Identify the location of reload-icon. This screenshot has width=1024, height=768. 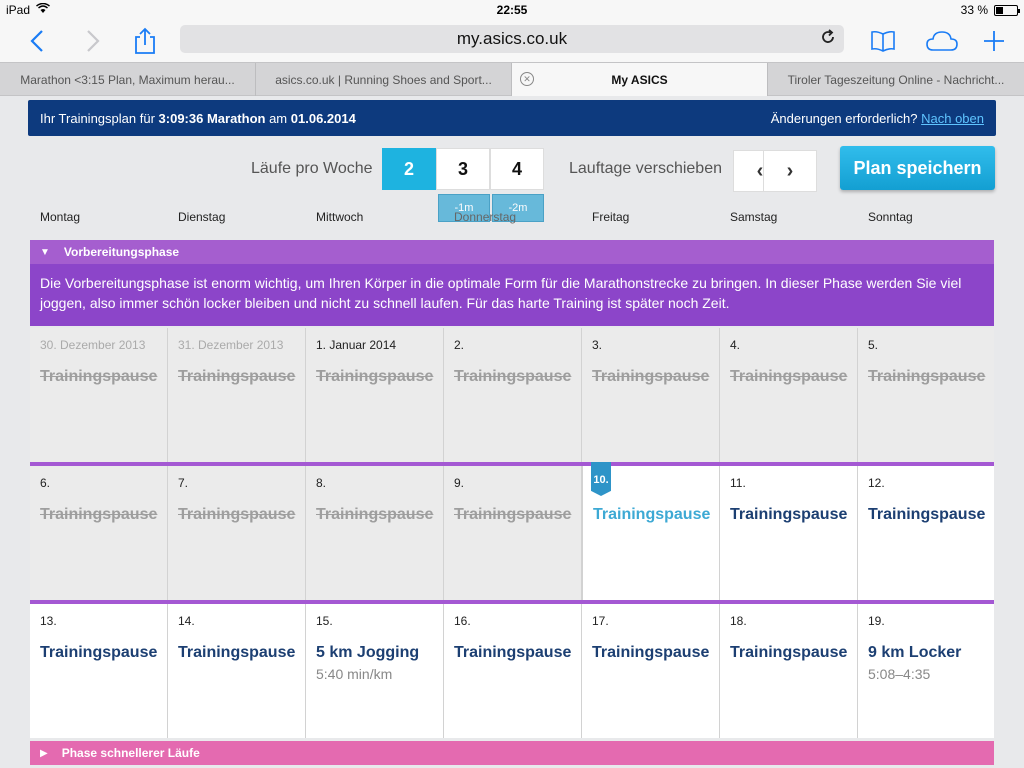
(828, 39).